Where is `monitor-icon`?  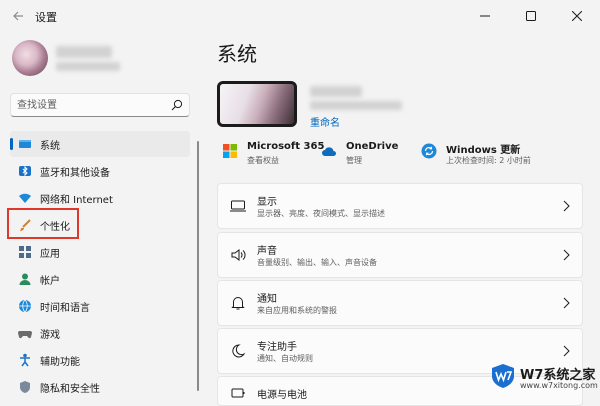 monitor-icon is located at coordinates (238, 206).